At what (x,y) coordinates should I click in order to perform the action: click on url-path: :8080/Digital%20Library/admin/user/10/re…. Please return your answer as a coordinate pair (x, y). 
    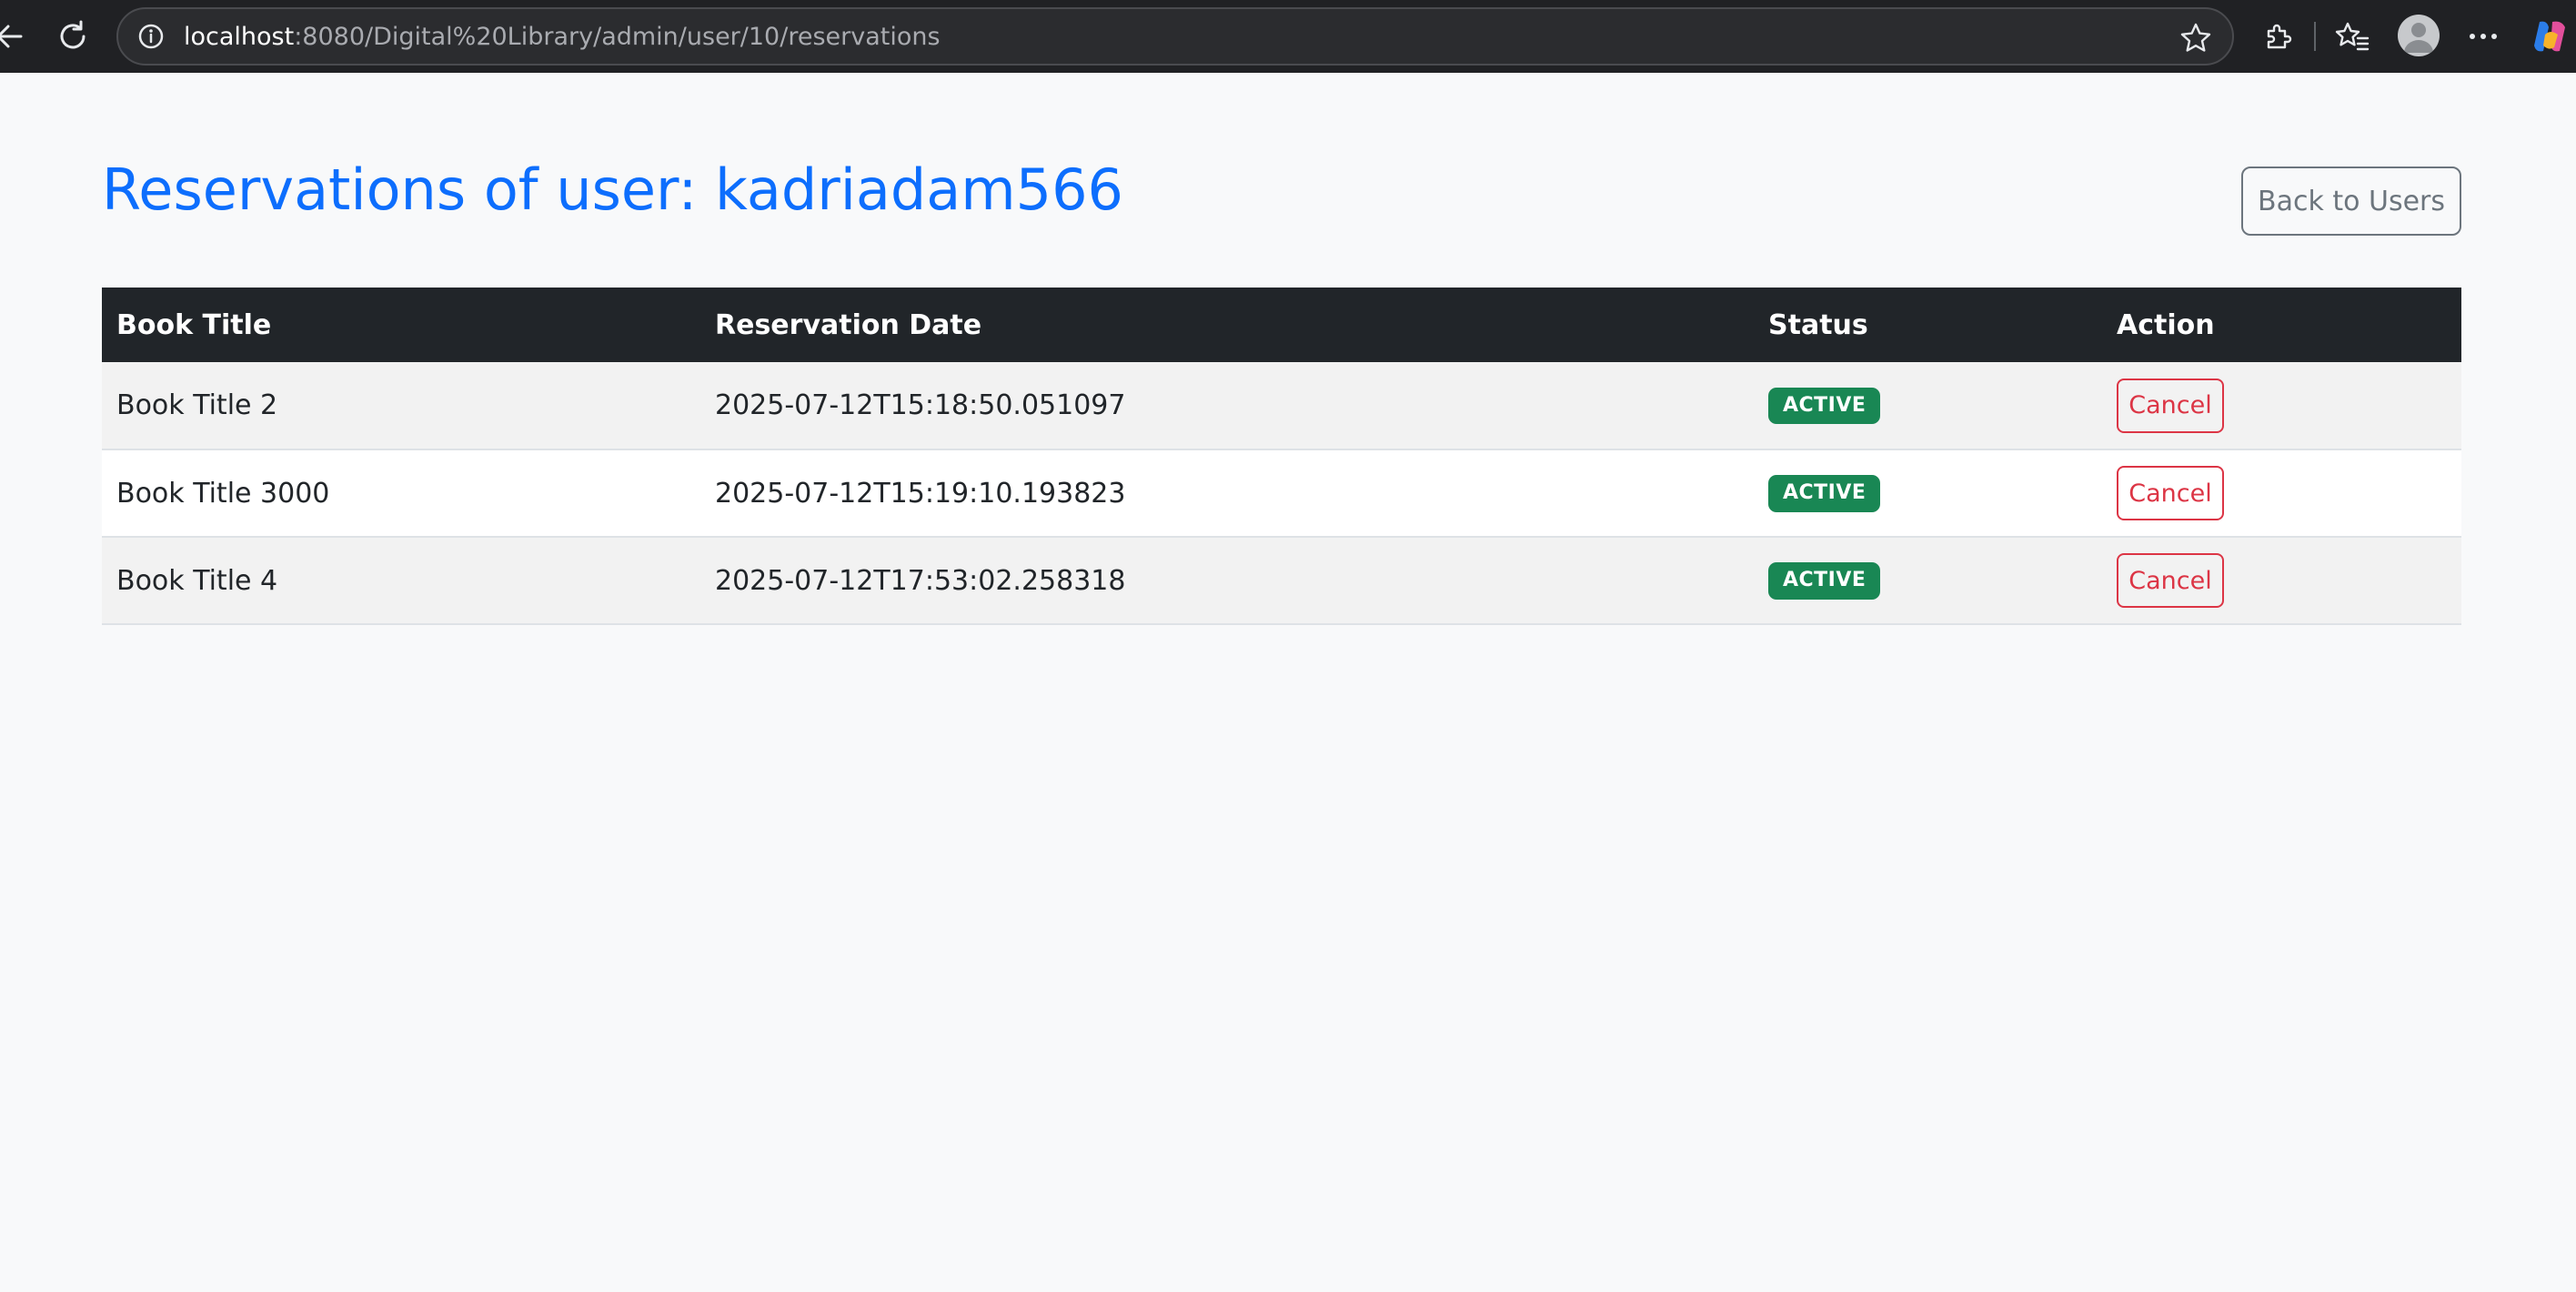
    Looking at the image, I should click on (617, 36).